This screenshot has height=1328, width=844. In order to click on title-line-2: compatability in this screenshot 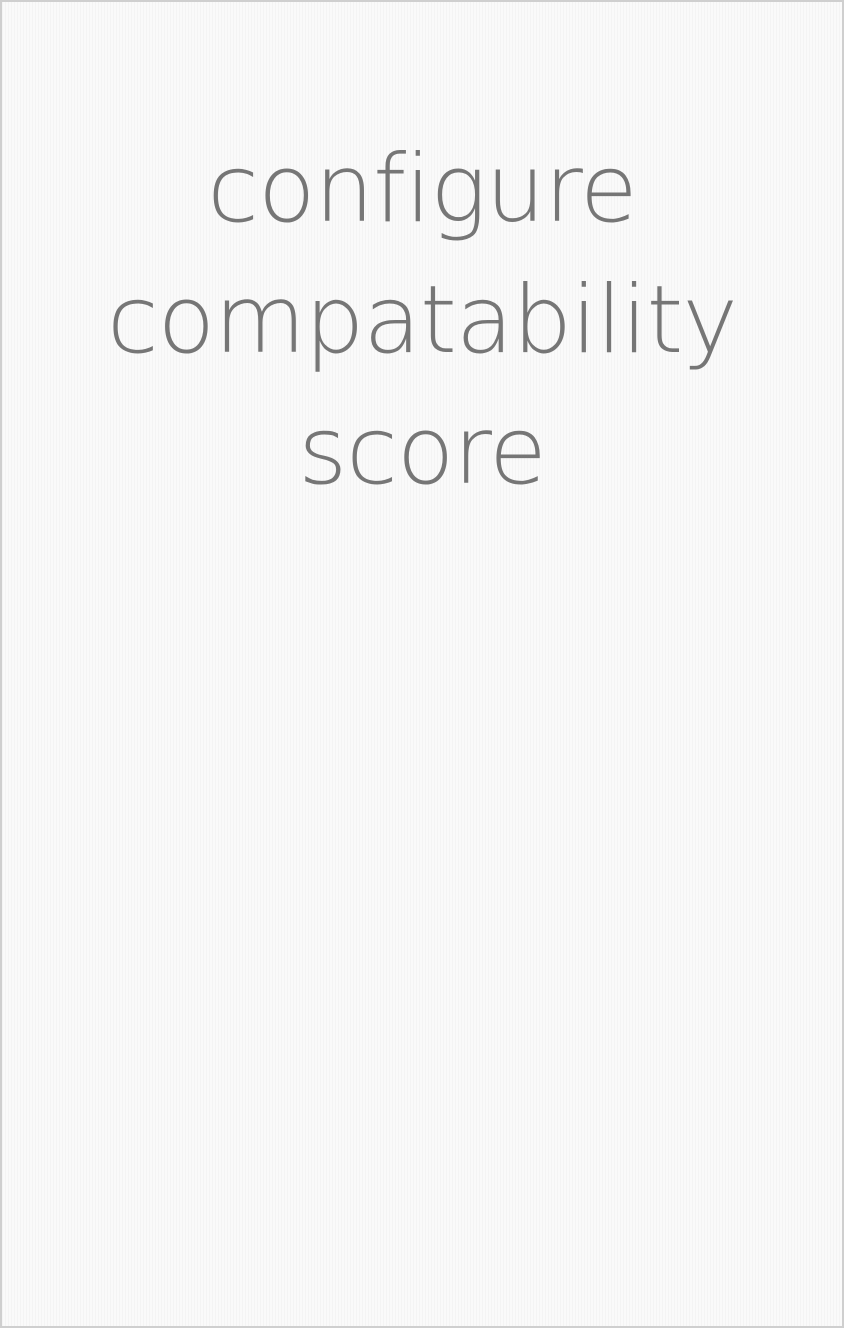, I will do `click(422, 320)`.